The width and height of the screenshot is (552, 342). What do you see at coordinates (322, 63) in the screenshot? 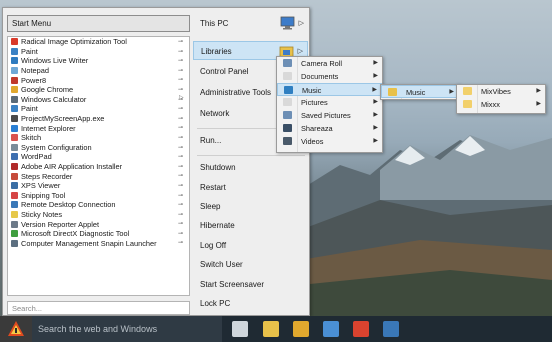
I see `submenu-item-label: Camera Roll` at bounding box center [322, 63].